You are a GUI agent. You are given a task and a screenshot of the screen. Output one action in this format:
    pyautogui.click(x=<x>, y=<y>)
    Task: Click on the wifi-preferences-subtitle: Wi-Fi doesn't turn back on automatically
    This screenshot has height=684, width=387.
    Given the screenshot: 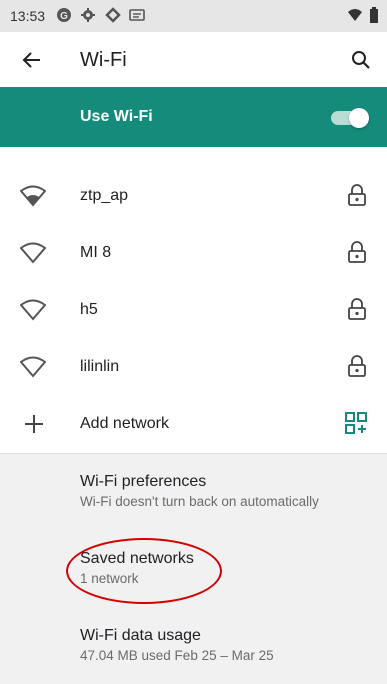 What is the action you would take?
    pyautogui.click(x=199, y=501)
    